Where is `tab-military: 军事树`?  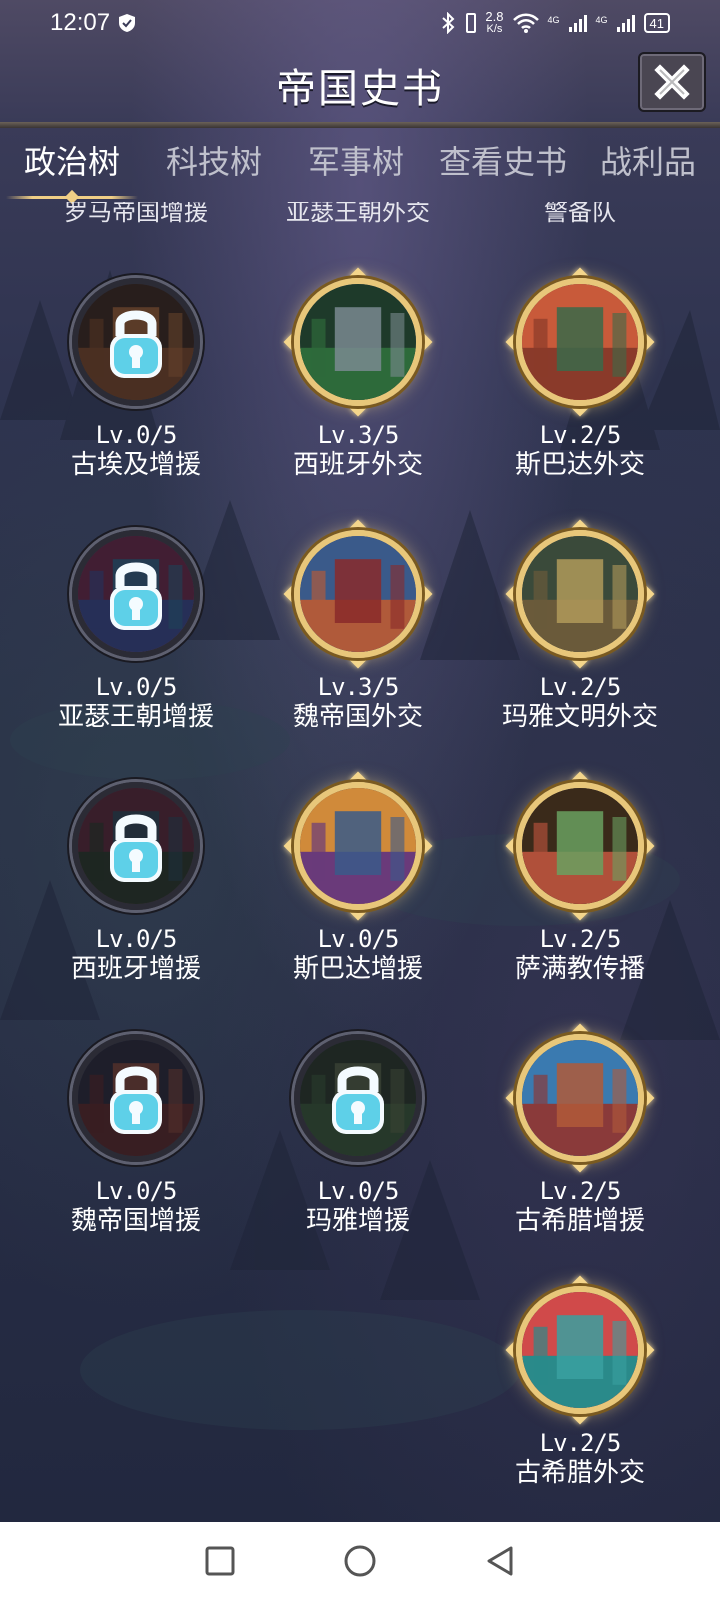 tab-military: 军事树 is located at coordinates (356, 160).